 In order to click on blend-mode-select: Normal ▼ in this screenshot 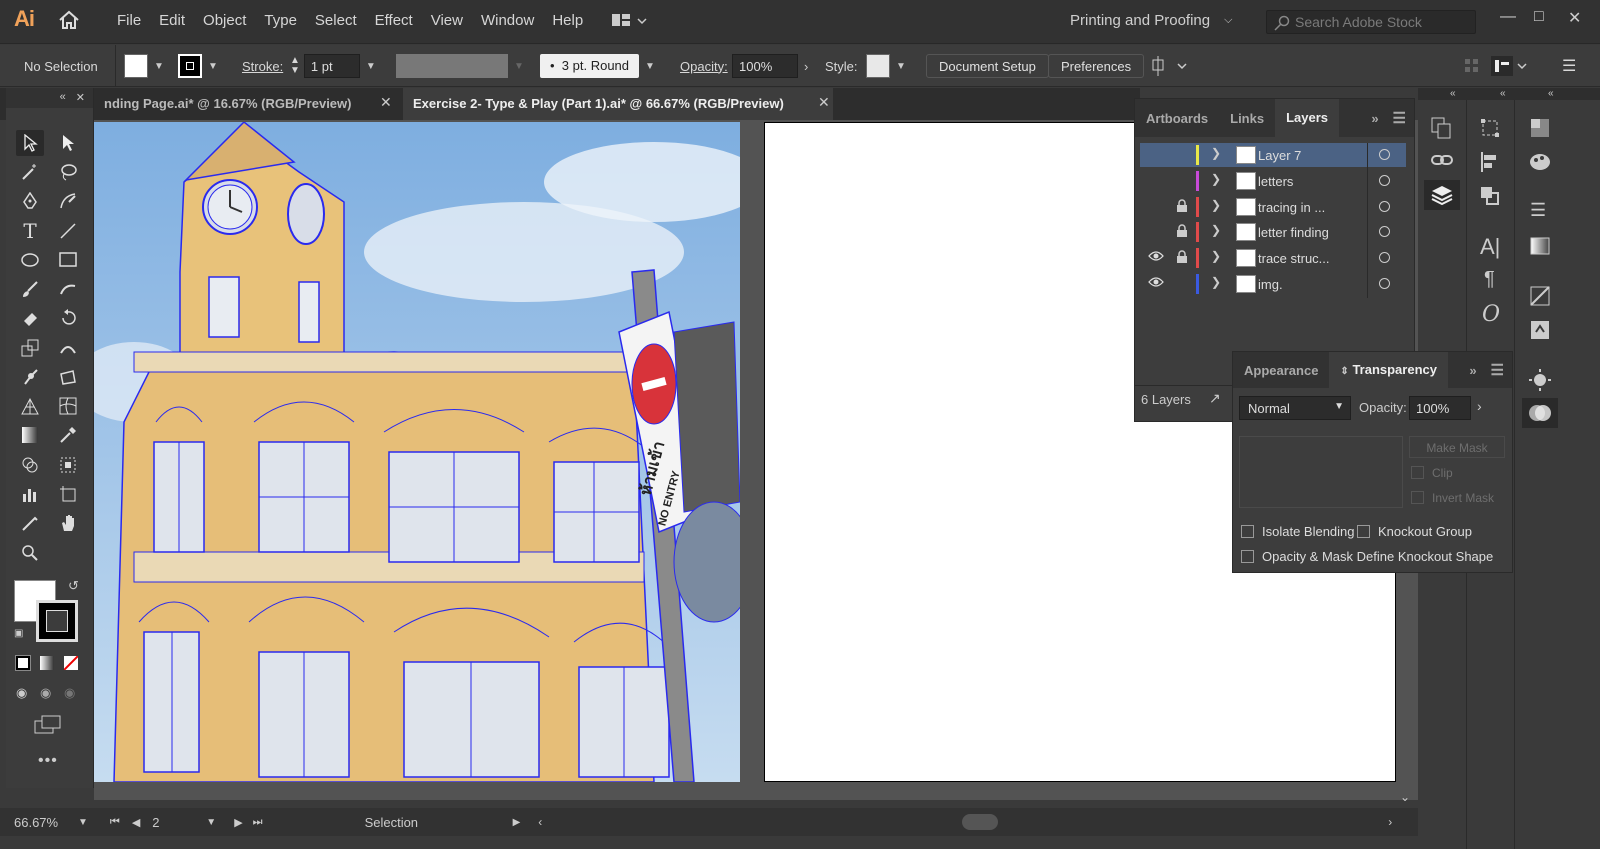, I will do `click(1295, 408)`.